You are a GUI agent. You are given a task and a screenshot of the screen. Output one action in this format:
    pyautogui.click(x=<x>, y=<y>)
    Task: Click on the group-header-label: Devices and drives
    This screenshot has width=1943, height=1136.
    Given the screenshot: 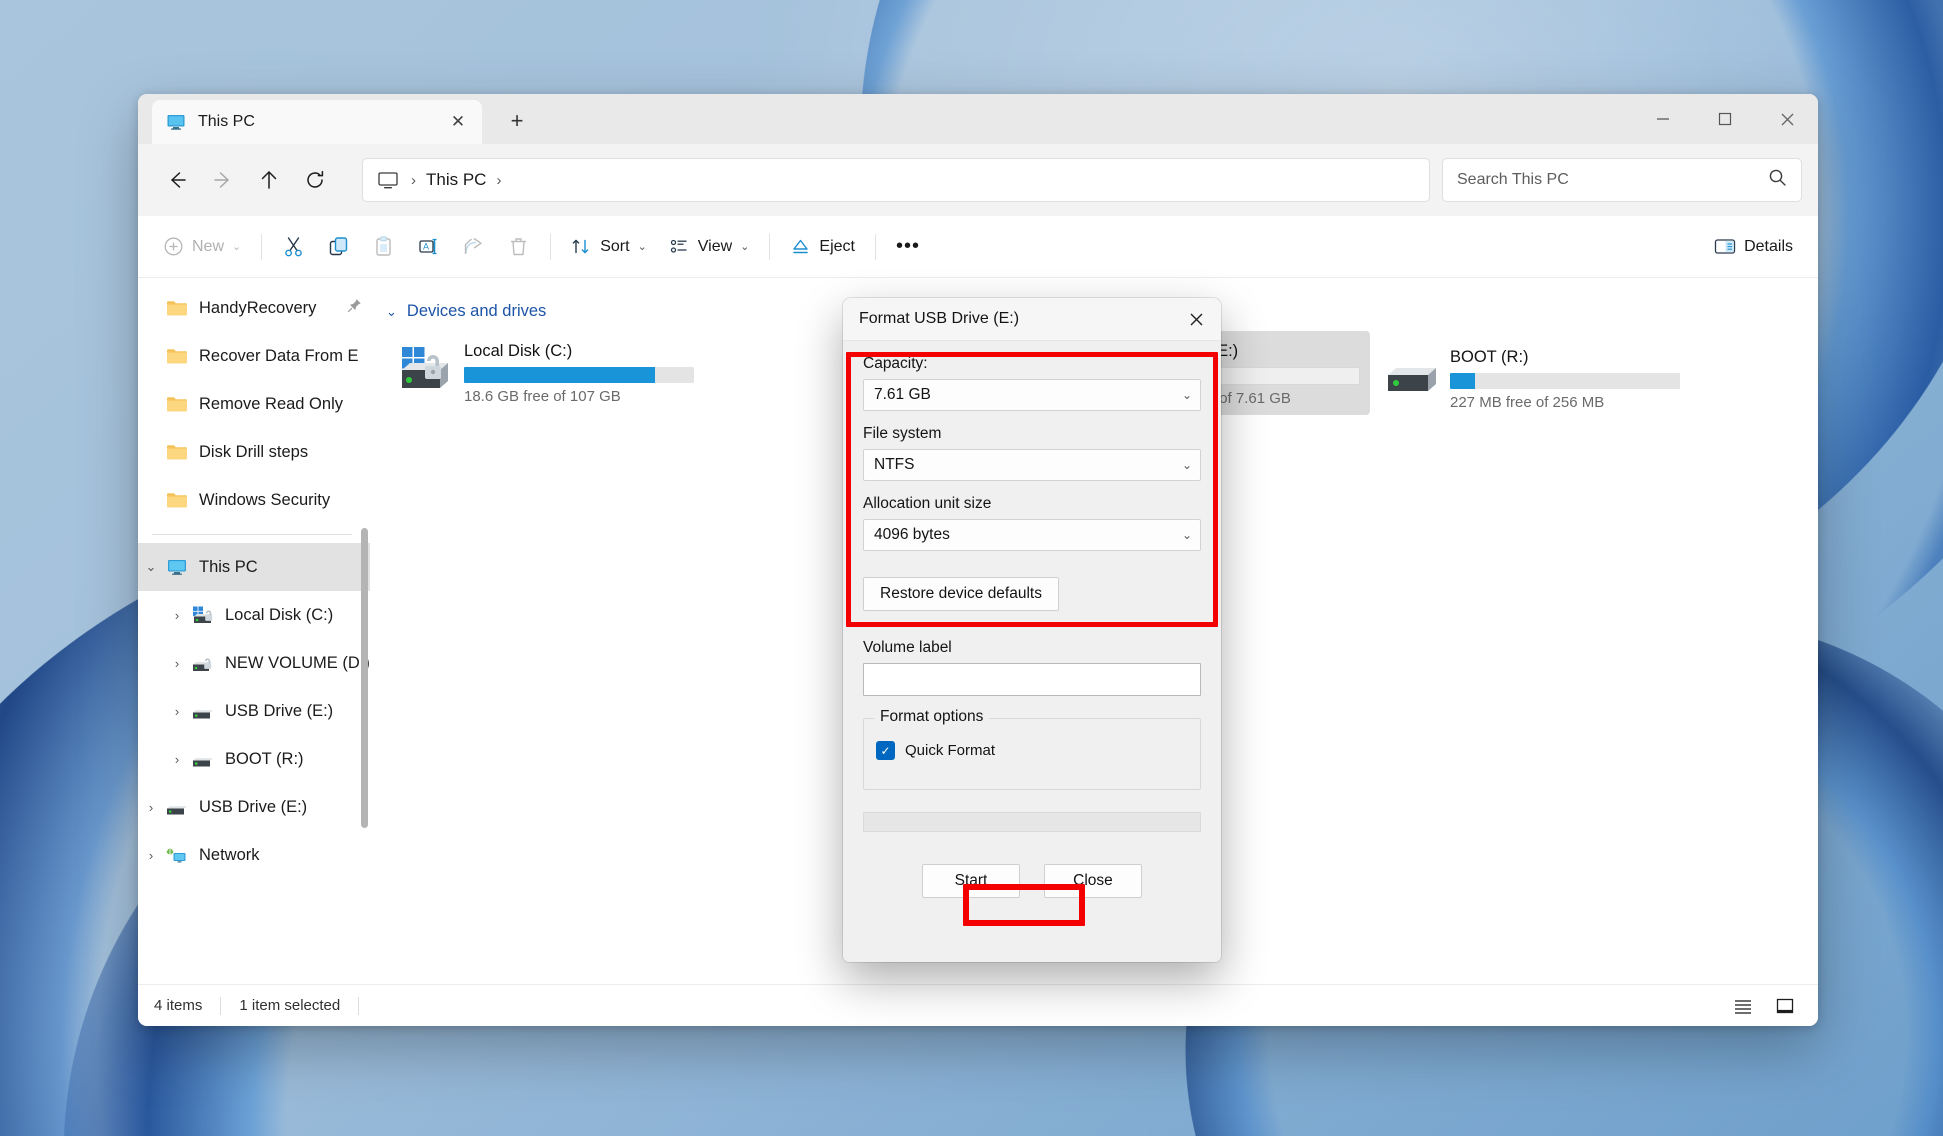 What is the action you would take?
    pyautogui.click(x=476, y=311)
    